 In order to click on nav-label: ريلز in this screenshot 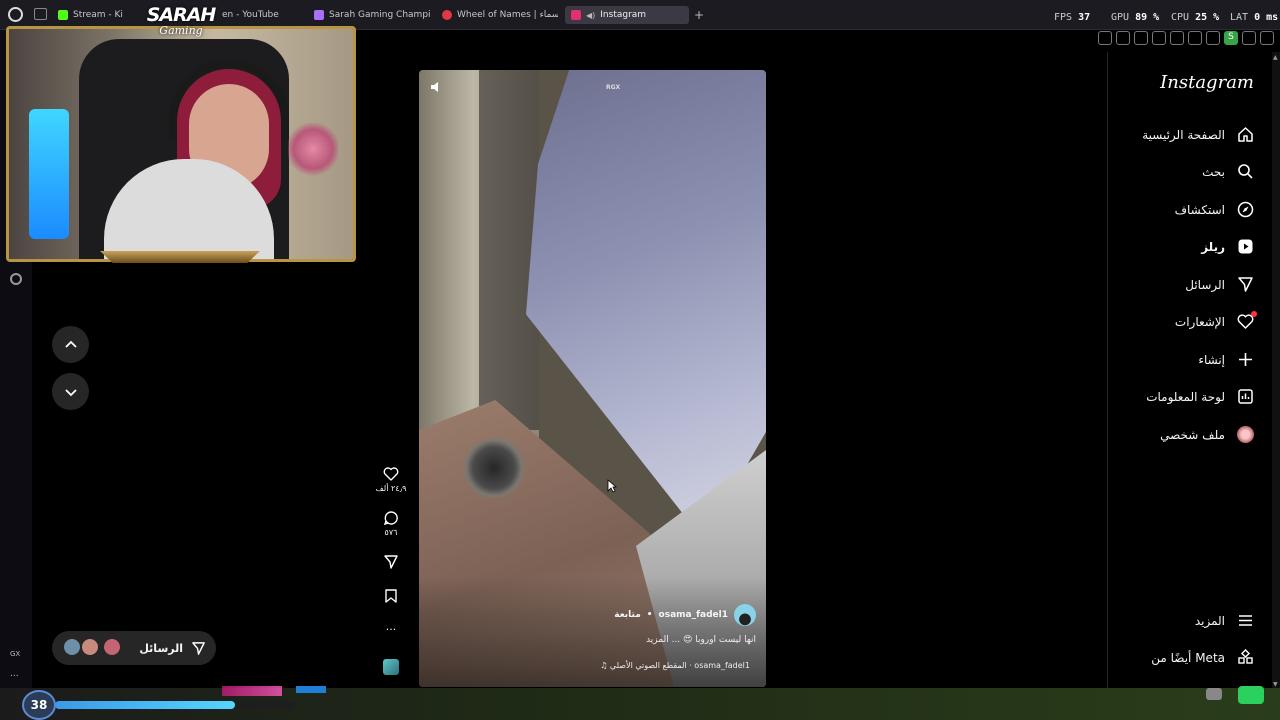, I will do `click(1213, 246)`.